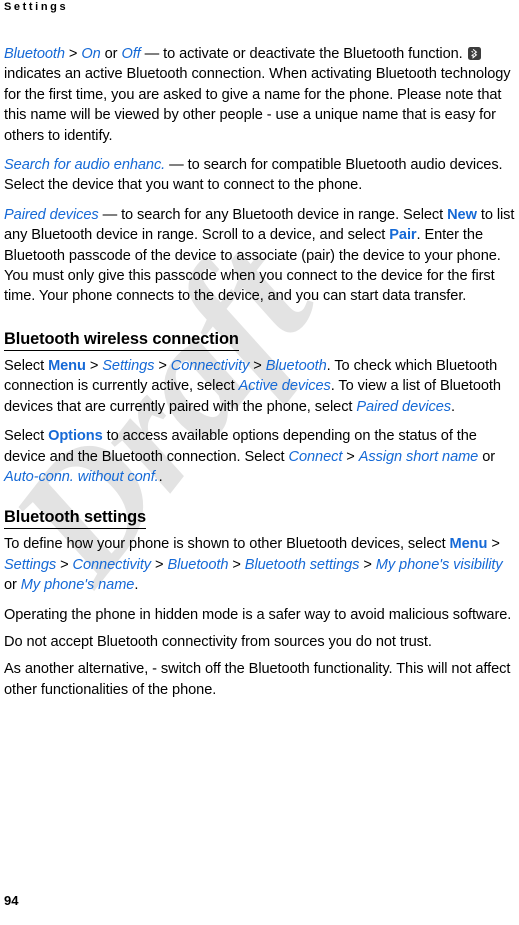  What do you see at coordinates (85, 165) in the screenshot?
I see `ui-term-search-for-audio-enhanc: Search for audio enhanc.` at bounding box center [85, 165].